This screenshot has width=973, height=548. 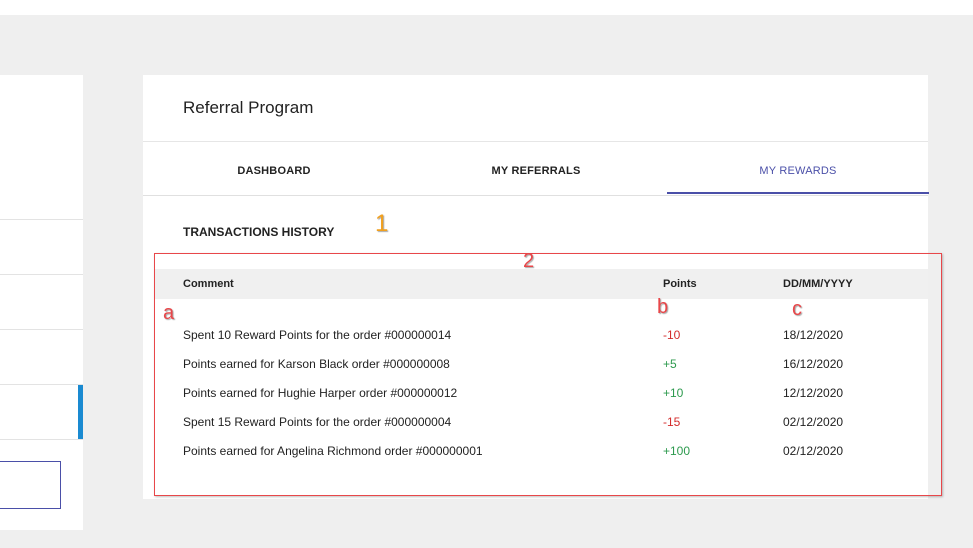 I want to click on tab-bar: DASHBOARD MY REFERRALS MY REWARDS, so click(x=536, y=168).